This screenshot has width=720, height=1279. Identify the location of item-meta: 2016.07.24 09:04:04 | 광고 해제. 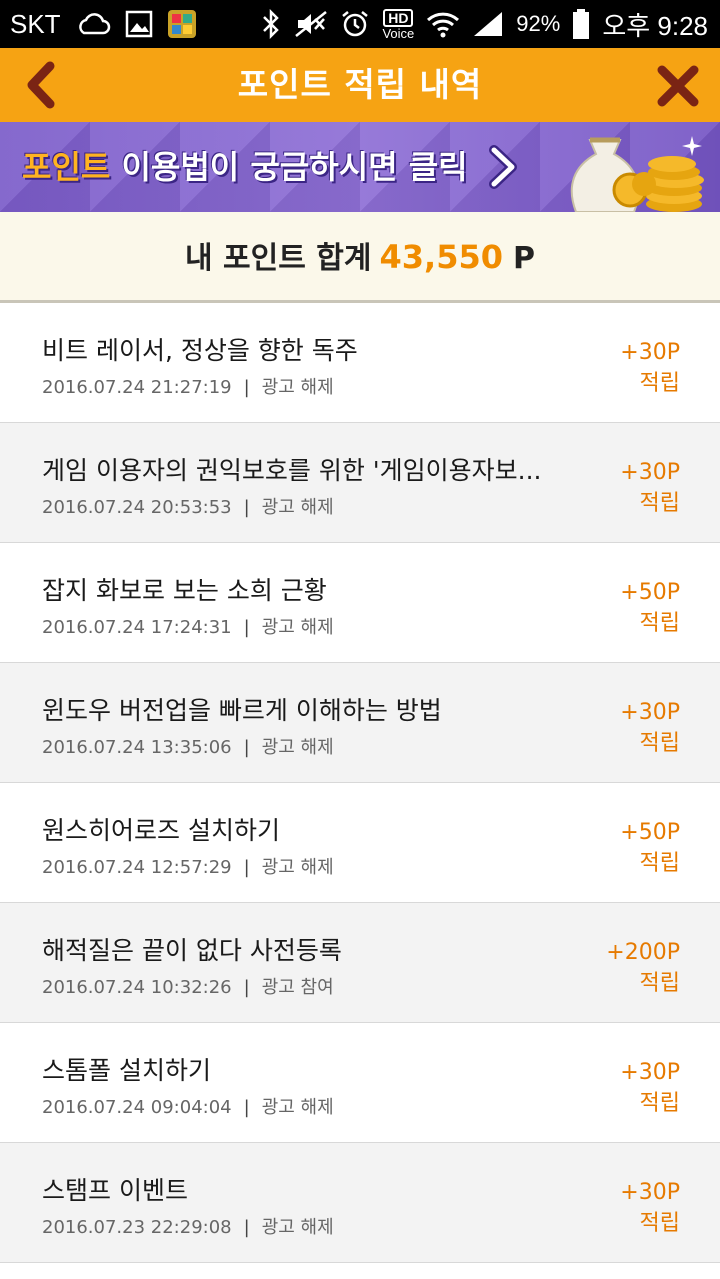
(188, 1107).